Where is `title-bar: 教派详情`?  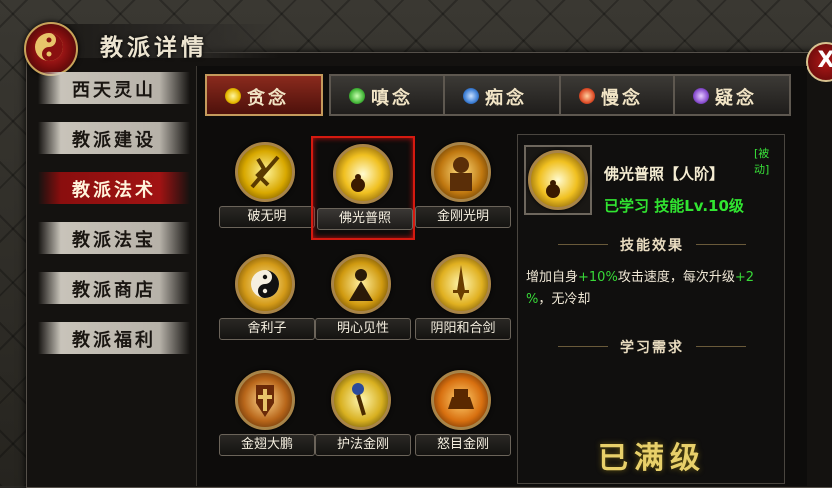 title-bar: 教派详情 is located at coordinates (150, 42).